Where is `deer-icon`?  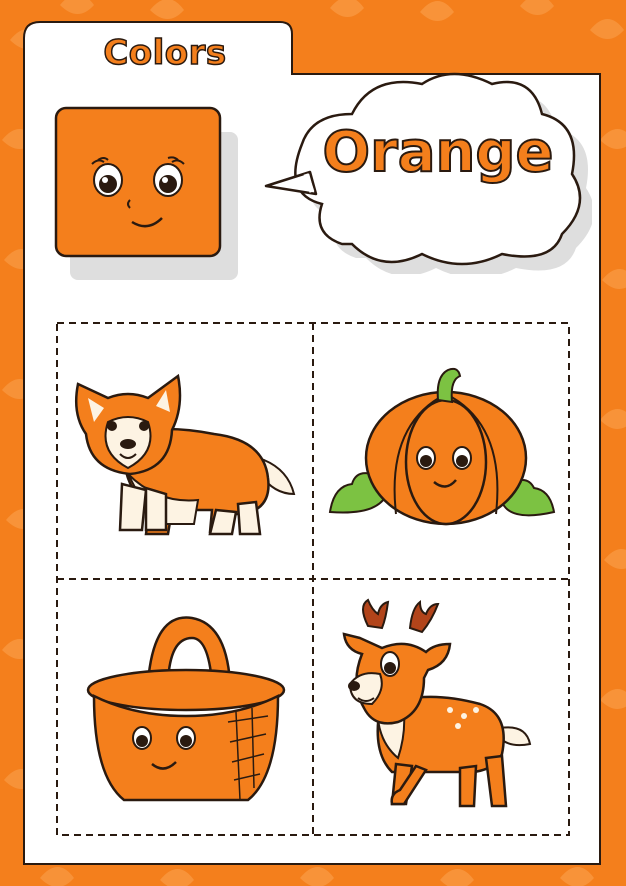
deer-icon is located at coordinates (437, 703).